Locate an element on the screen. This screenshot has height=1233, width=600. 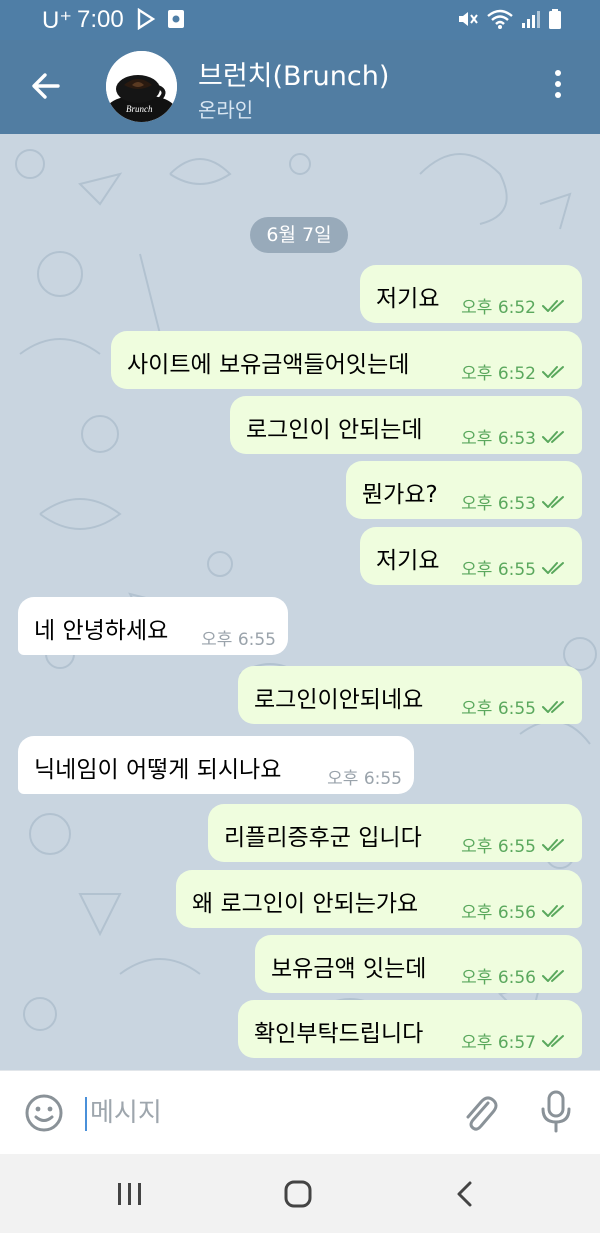
play-store-icon is located at coordinates (146, 21).